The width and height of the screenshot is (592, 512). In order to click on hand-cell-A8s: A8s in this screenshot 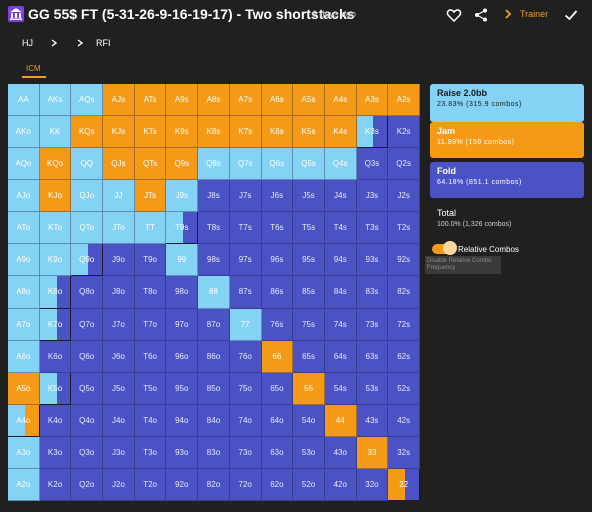, I will do `click(214, 100)`.